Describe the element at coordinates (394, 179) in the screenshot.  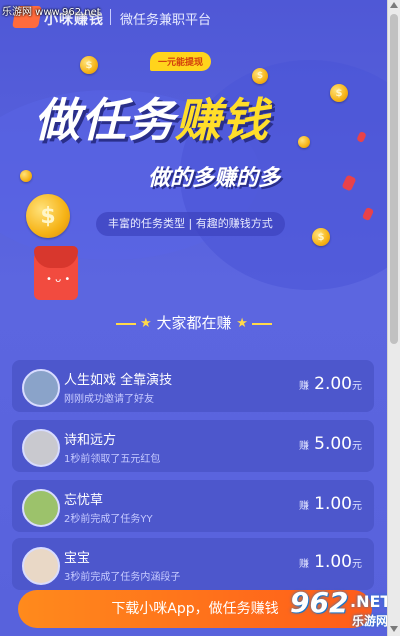
I see `scroll-thumb` at that location.